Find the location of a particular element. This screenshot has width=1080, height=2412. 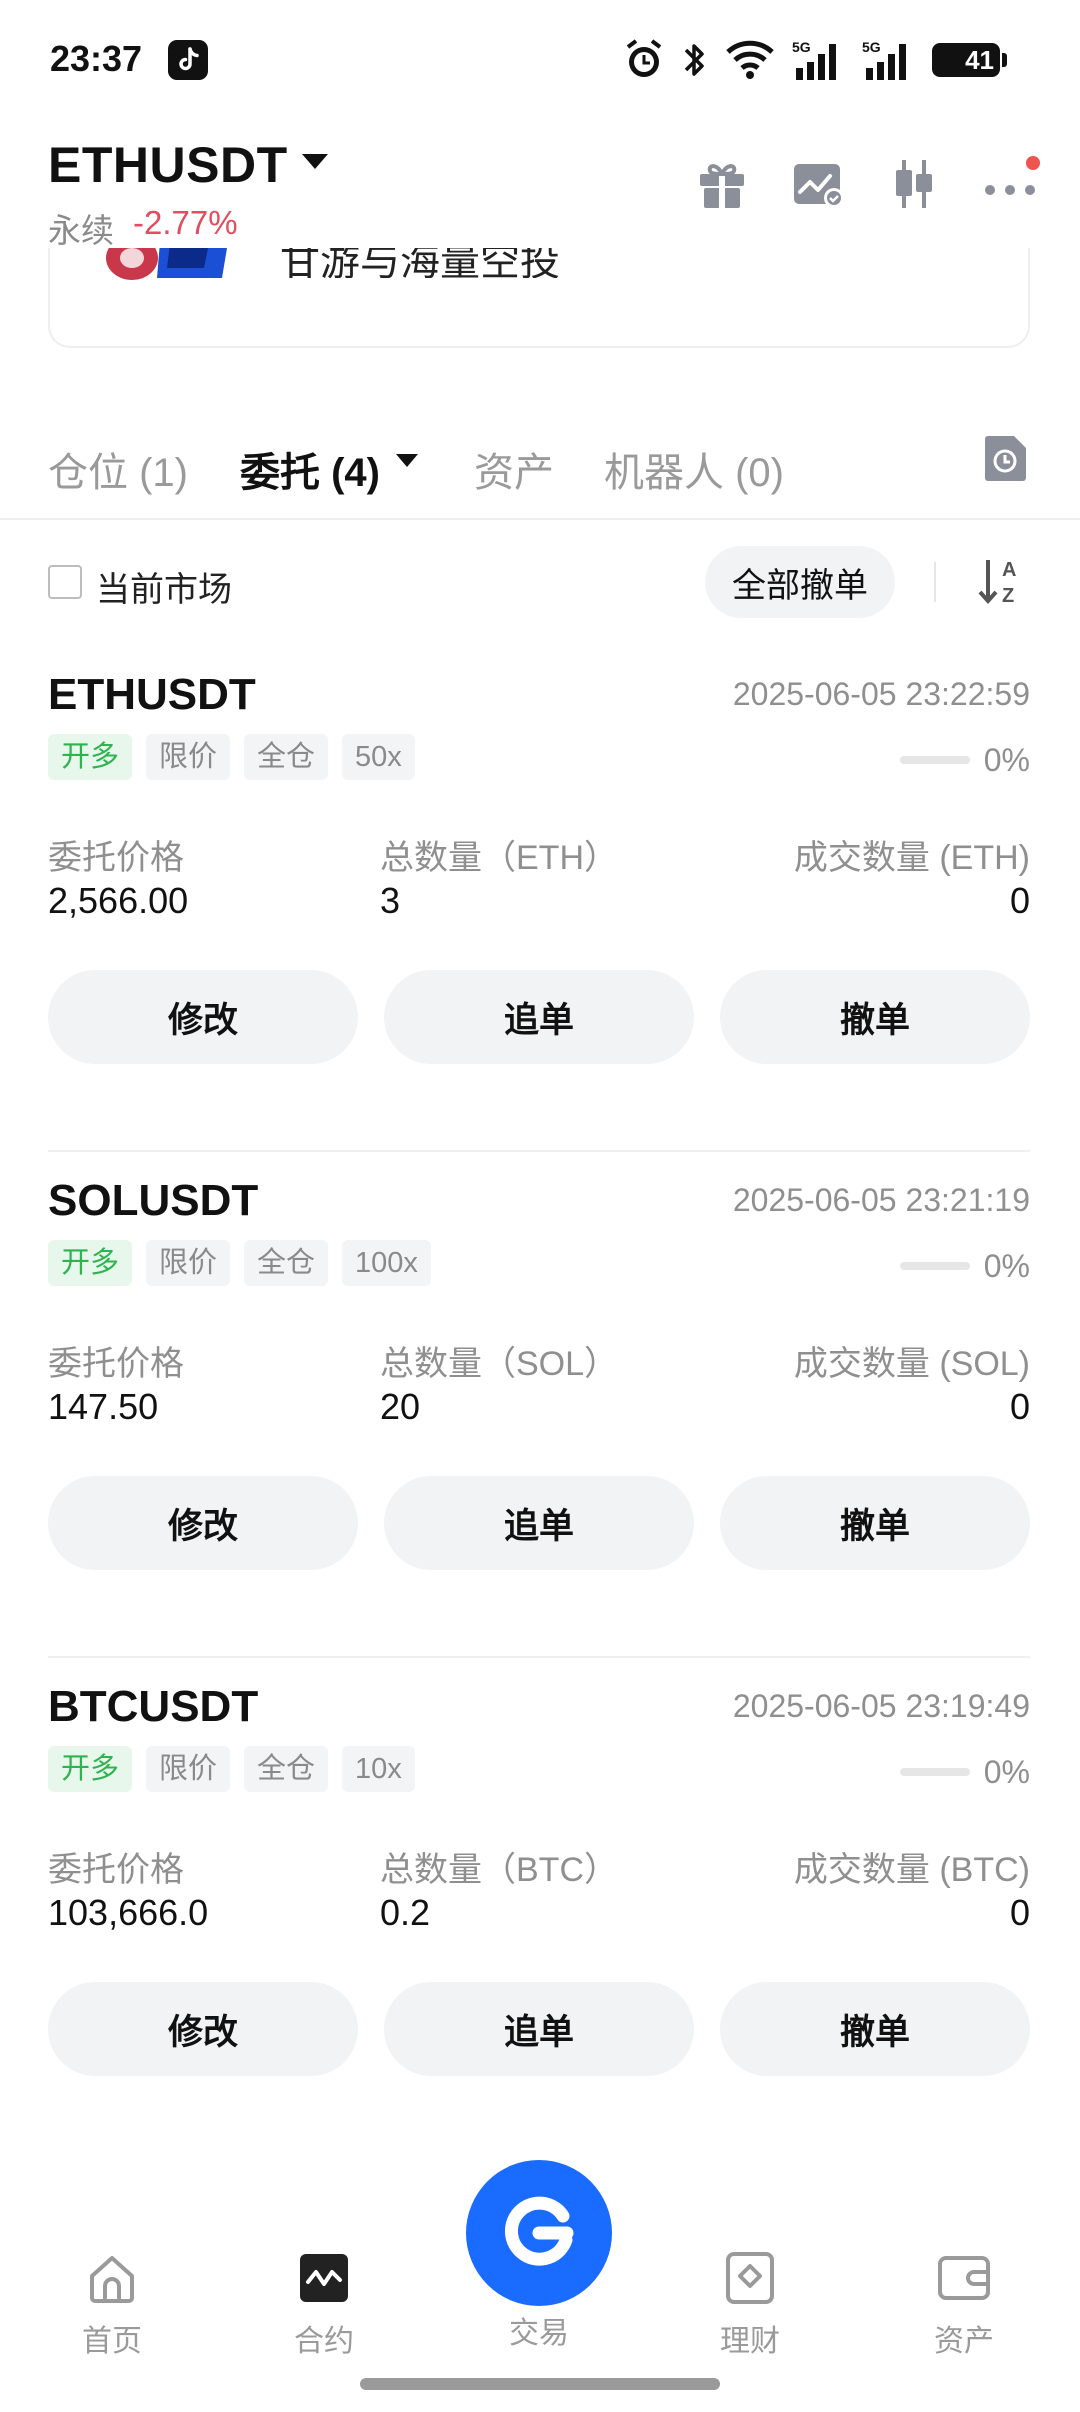

gift-icon is located at coordinates (722, 184).